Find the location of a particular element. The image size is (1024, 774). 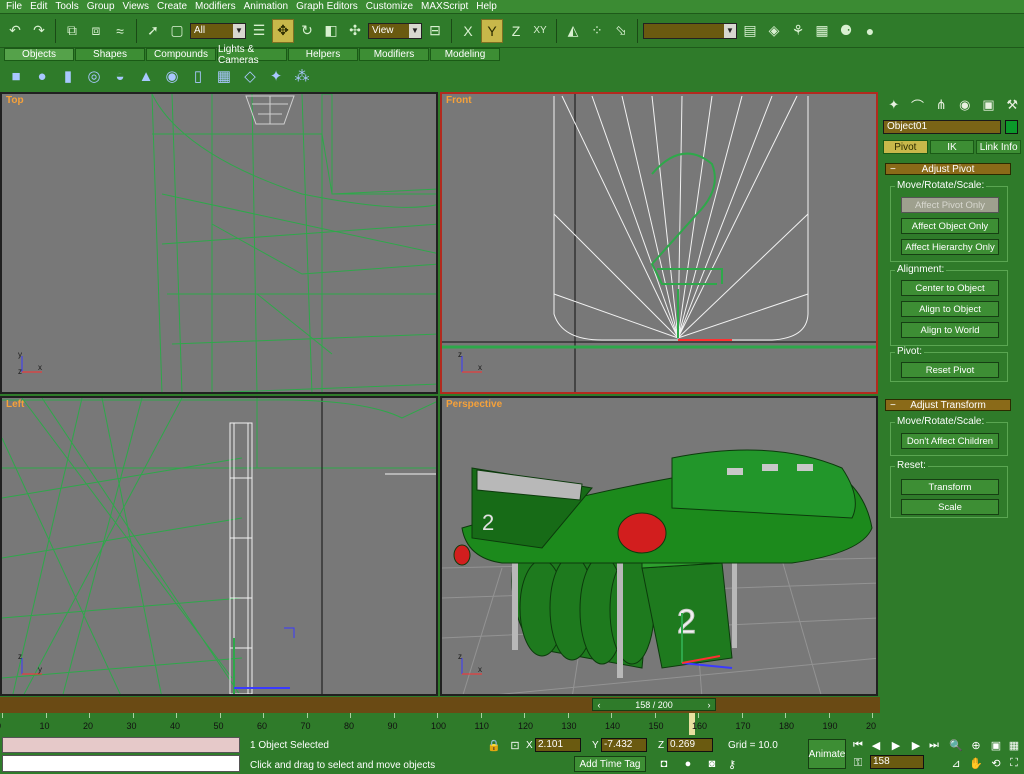

go-to-start-icon: ⏮ is located at coordinates (858, 745).